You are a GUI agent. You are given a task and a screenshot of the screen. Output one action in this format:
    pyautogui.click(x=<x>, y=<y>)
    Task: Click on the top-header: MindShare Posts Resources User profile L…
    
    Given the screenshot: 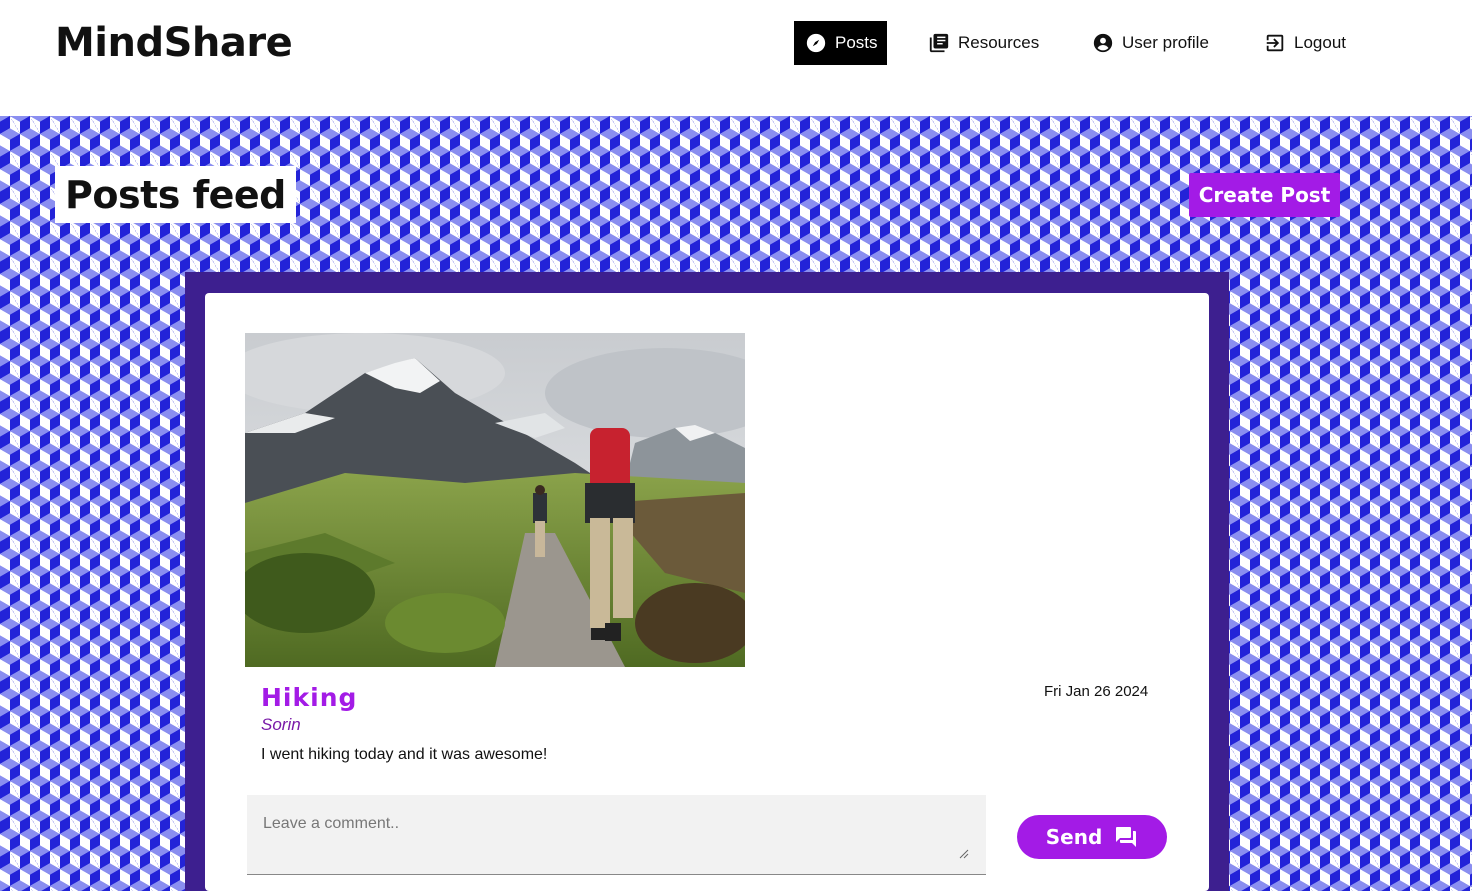 What is the action you would take?
    pyautogui.click(x=736, y=58)
    